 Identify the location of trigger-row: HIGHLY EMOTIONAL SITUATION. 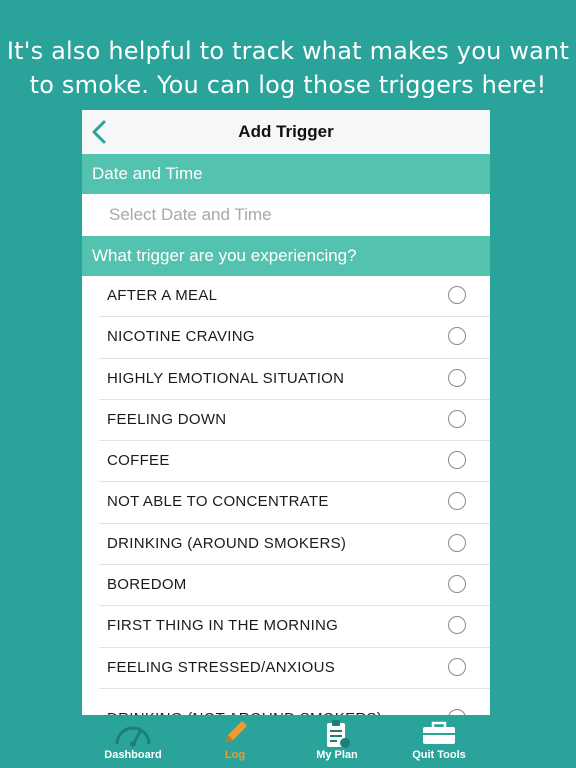
(294, 379).